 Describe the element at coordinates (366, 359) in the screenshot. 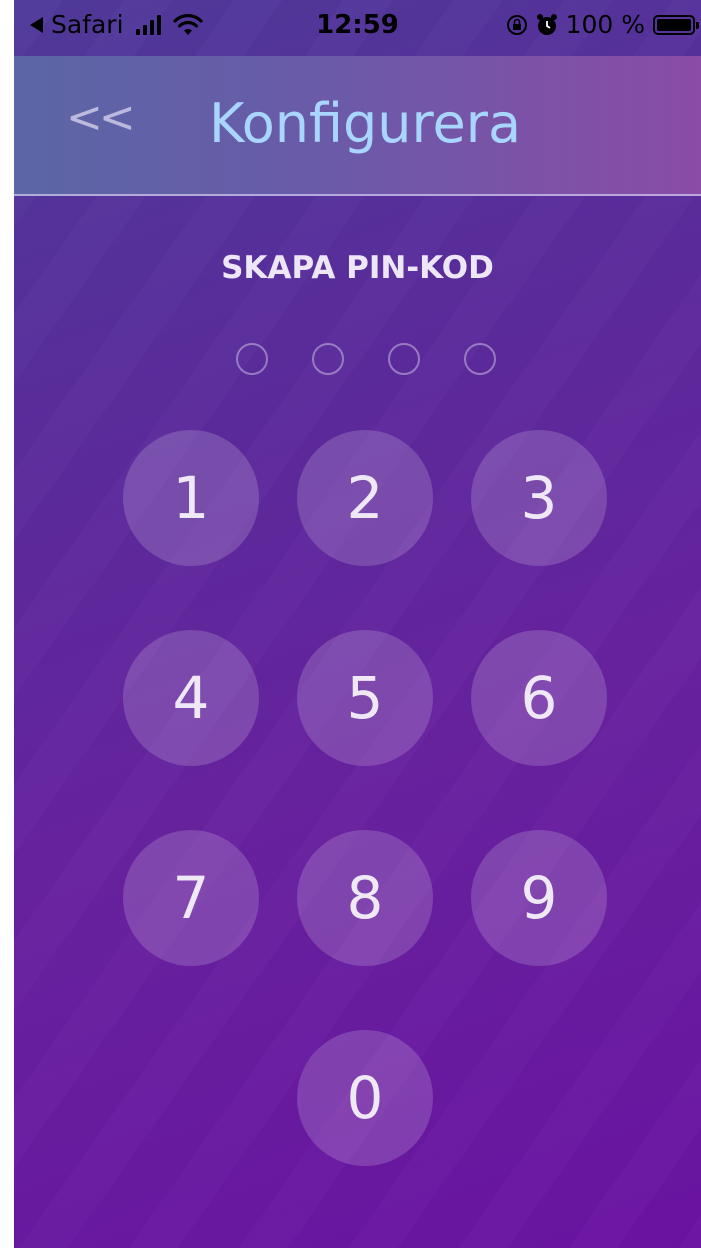

I see `pin-dots` at that location.